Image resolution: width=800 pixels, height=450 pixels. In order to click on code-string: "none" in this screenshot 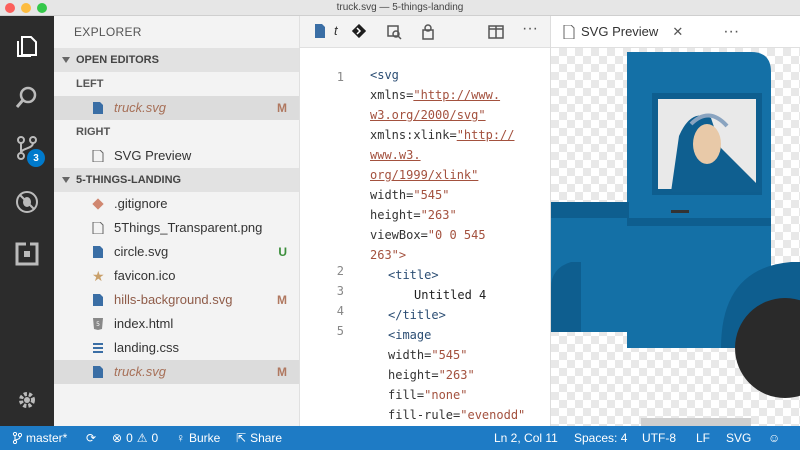, I will do `click(446, 395)`.